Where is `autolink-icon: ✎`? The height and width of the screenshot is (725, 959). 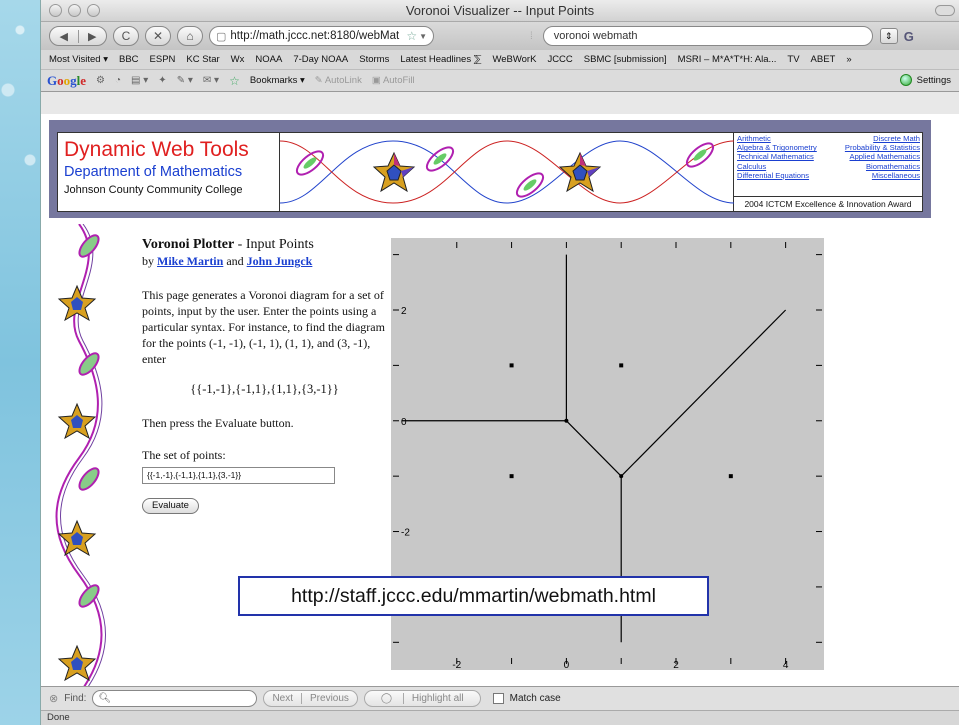 autolink-icon: ✎ is located at coordinates (318, 80).